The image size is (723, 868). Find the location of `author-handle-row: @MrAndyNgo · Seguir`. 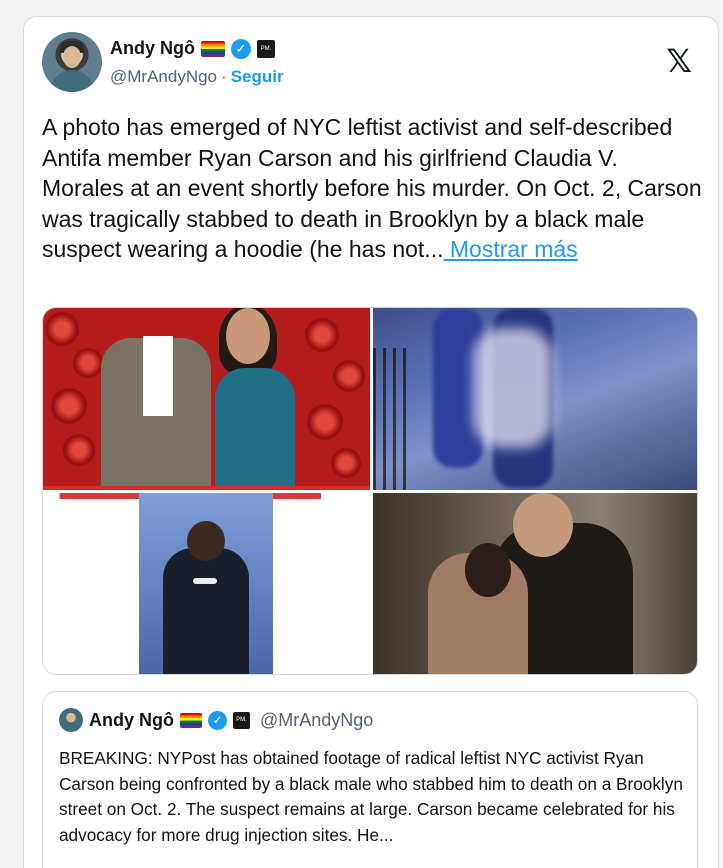

author-handle-row: @MrAndyNgo · Seguir is located at coordinates (197, 77).